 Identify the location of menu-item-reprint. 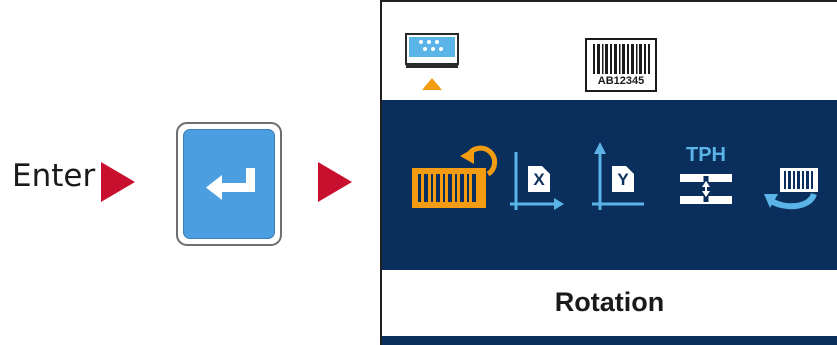
(791, 189).